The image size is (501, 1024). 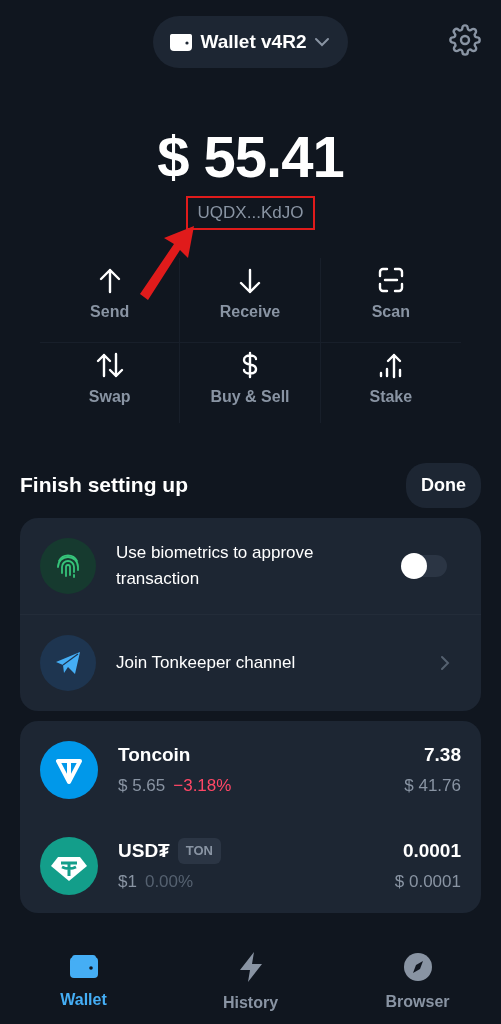 What do you see at coordinates (432, 786) in the screenshot?
I see `token-value: $ 41.76` at bounding box center [432, 786].